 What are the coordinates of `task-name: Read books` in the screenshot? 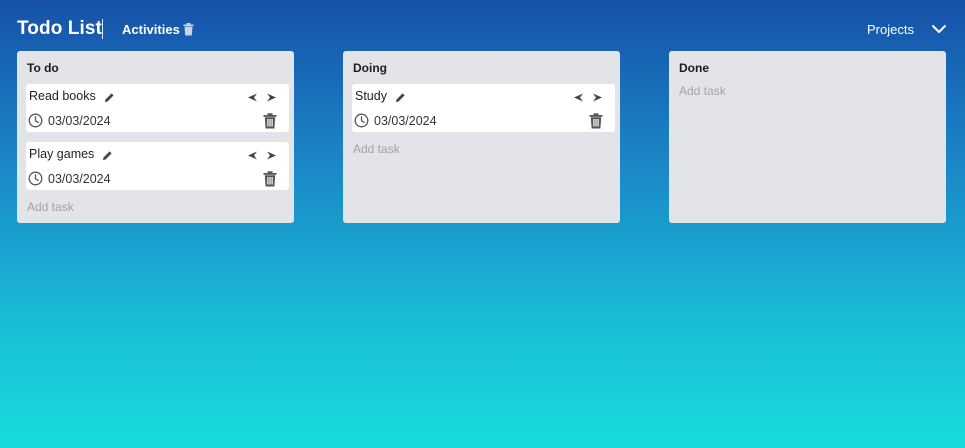 It's located at (62, 96).